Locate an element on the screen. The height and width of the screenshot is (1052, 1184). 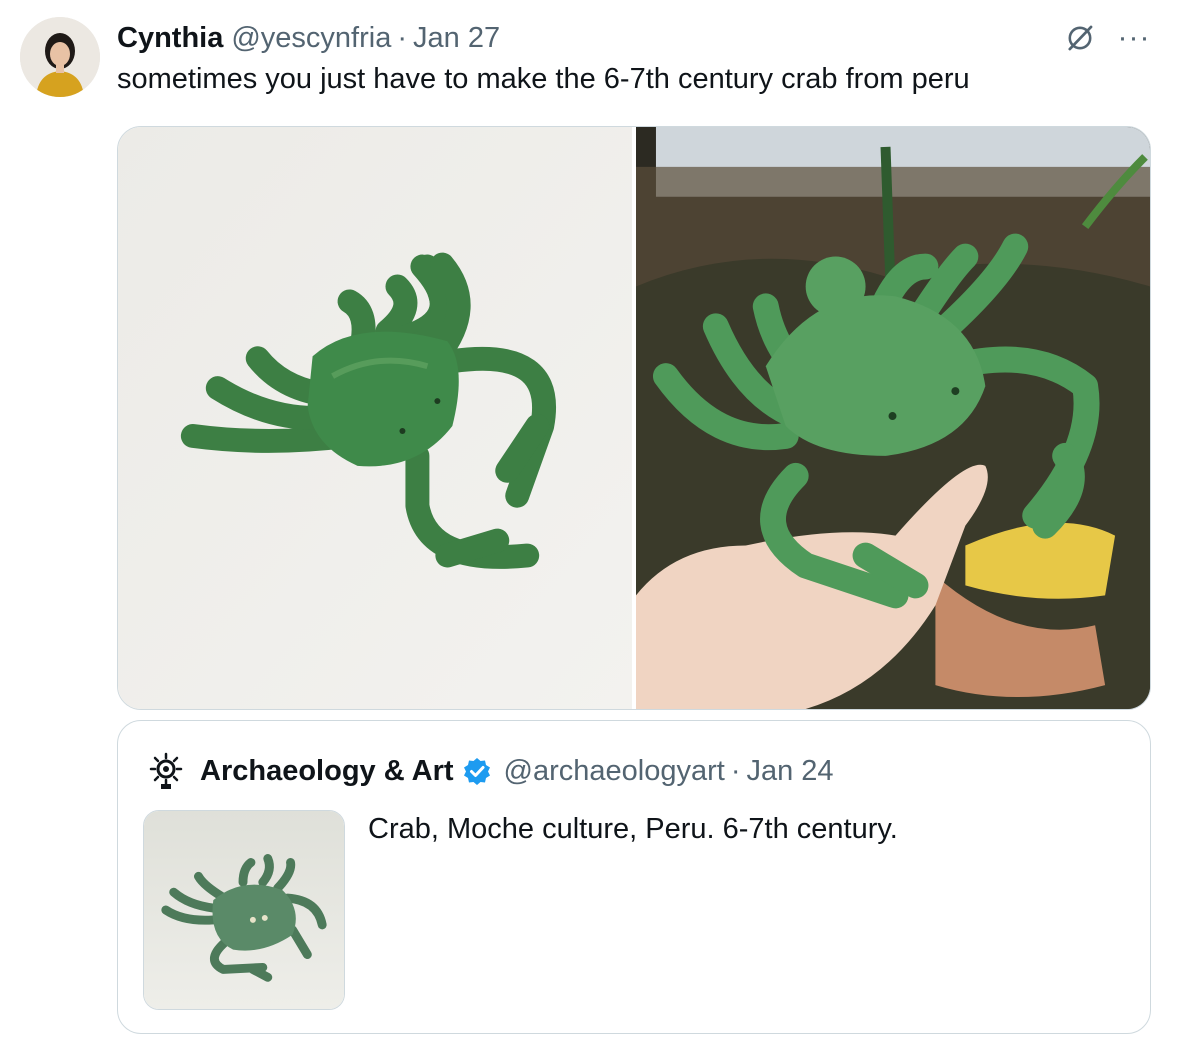
quoted-tweet-date: Jan 24 is located at coordinates (789, 771).